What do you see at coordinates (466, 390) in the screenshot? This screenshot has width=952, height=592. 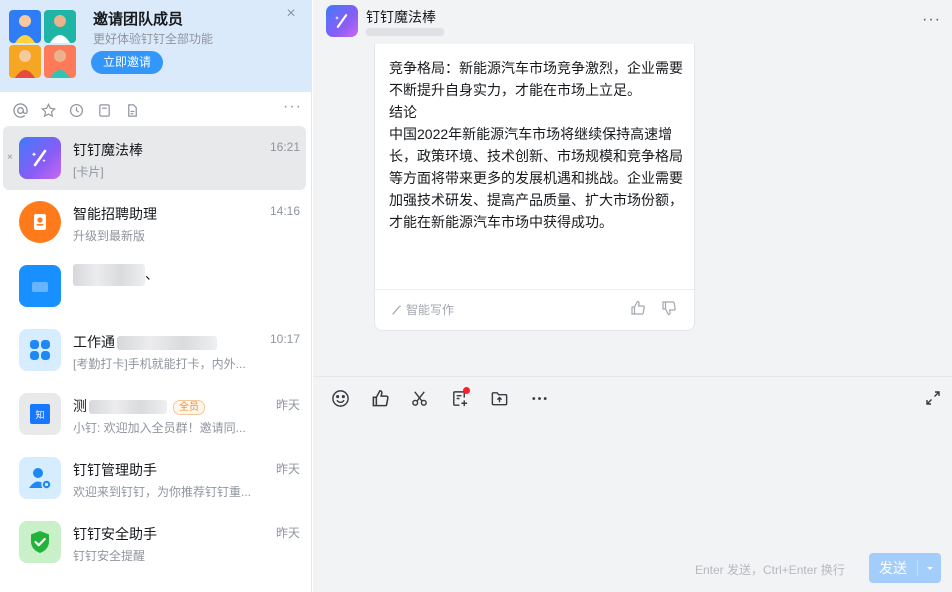 I see `notification-dot` at bounding box center [466, 390].